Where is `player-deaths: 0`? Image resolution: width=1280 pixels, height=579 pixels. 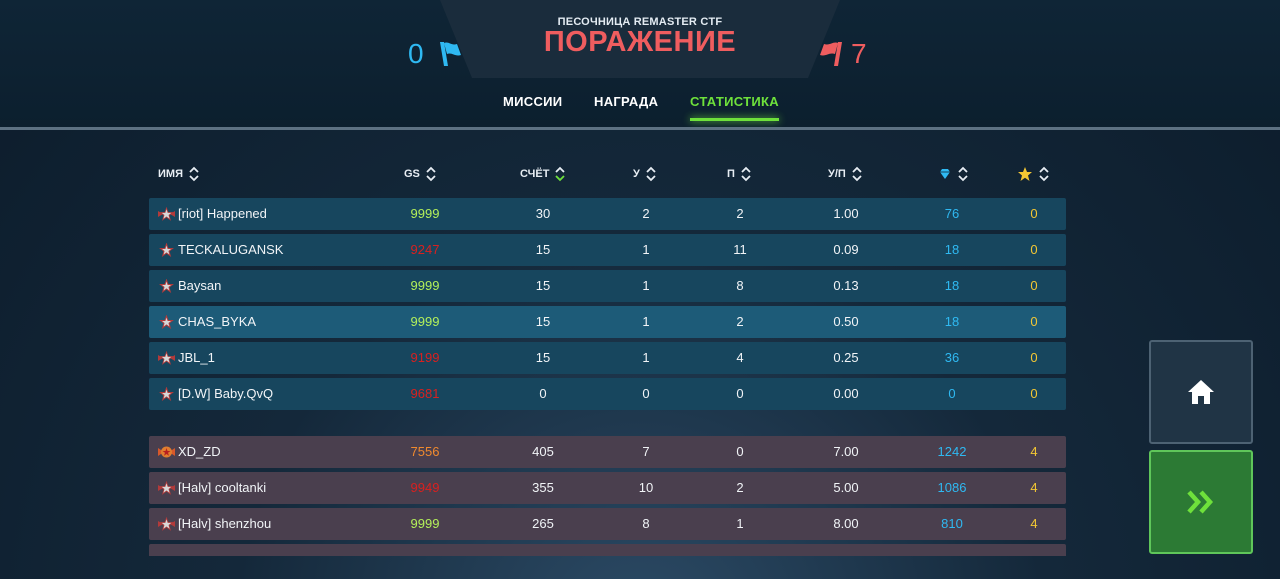
player-deaths: 0 is located at coordinates (740, 451).